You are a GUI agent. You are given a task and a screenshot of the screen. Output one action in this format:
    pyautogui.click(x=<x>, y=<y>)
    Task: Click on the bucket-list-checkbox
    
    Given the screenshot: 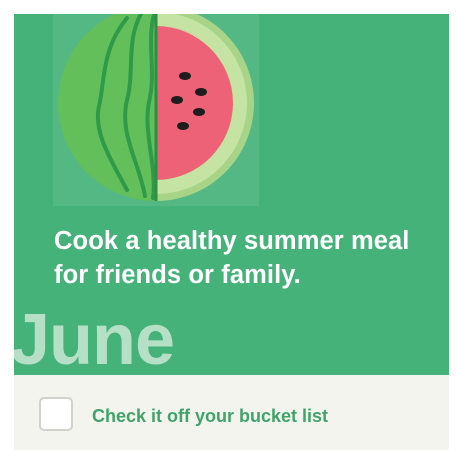 What is the action you would take?
    pyautogui.click(x=56, y=414)
    